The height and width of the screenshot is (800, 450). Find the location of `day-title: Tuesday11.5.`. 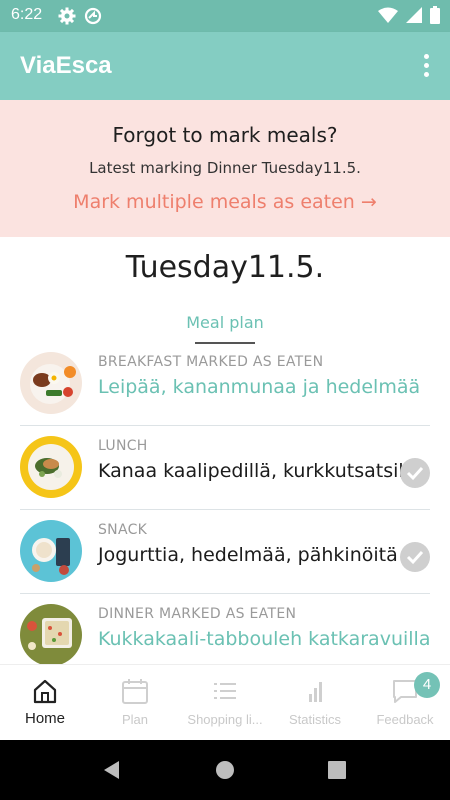

day-title: Tuesday11.5. is located at coordinates (225, 267).